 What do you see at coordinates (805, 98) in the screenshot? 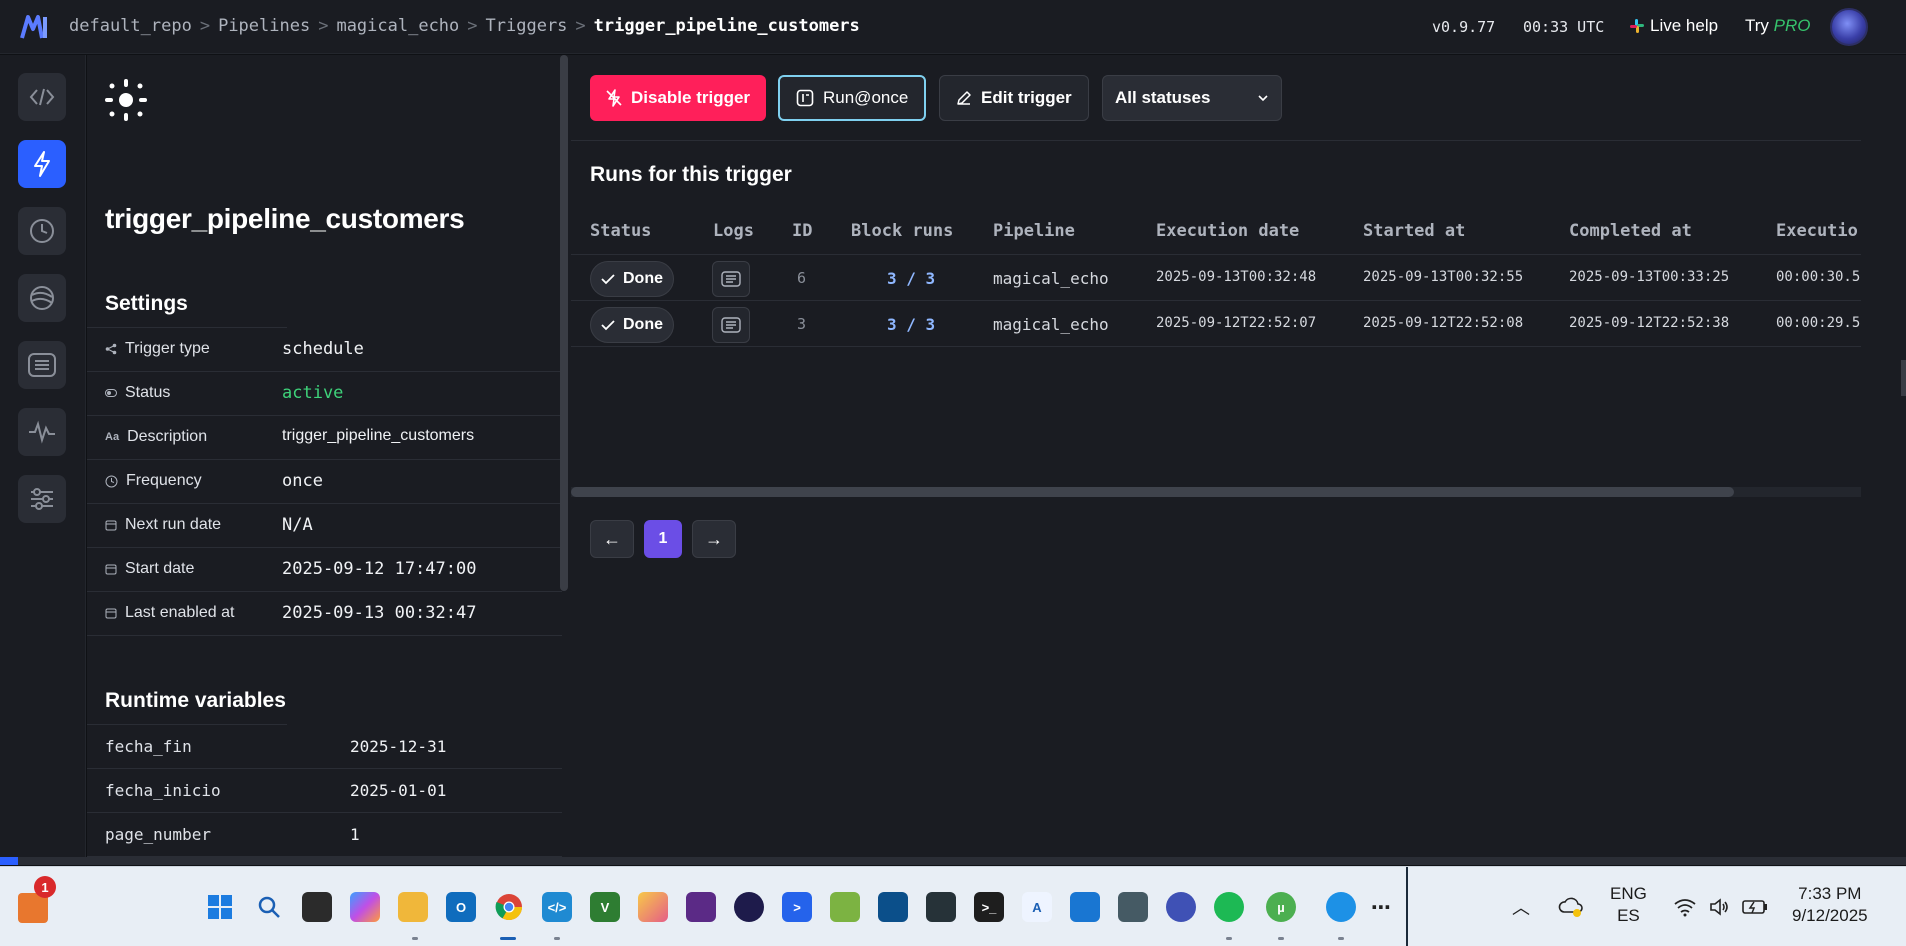
I see `run-once-icon` at bounding box center [805, 98].